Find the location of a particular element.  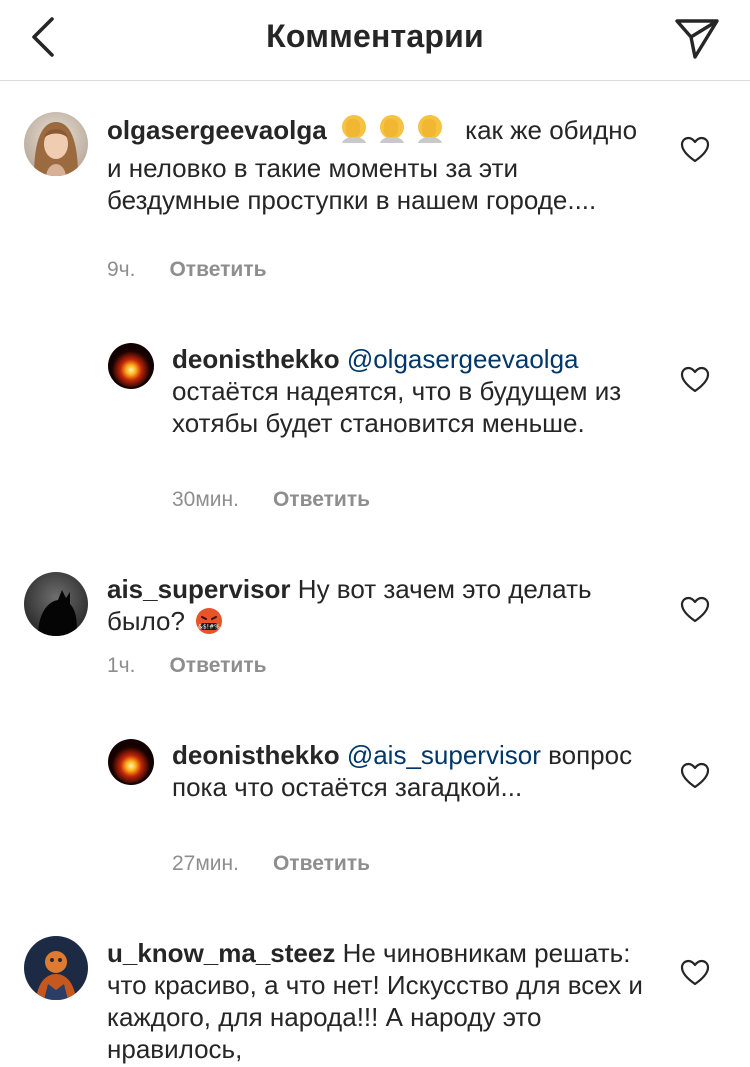

dark-cat-avatar is located at coordinates (56, 604).